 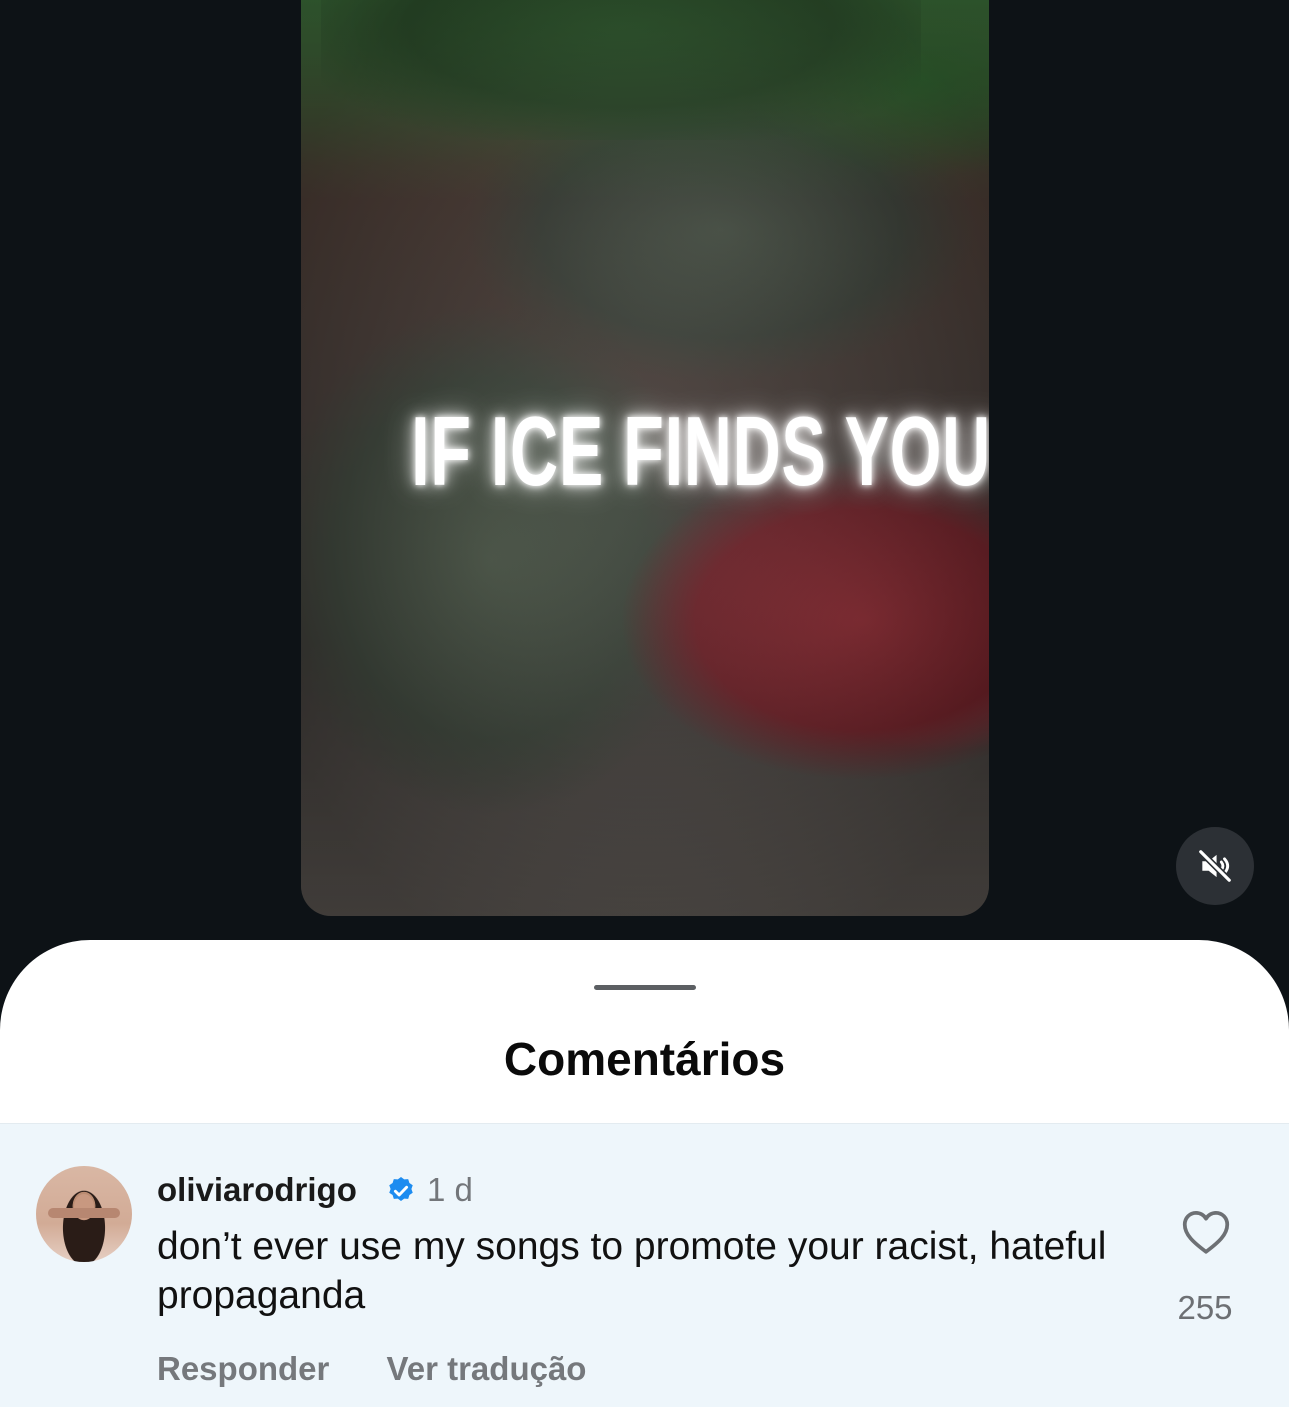 I want to click on mute-button, so click(x=1215, y=866).